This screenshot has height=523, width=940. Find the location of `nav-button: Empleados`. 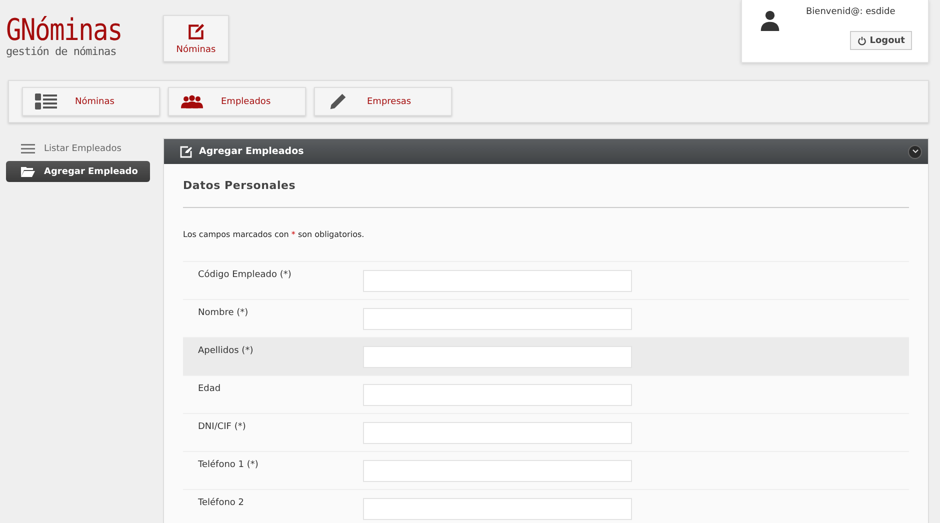

nav-button: Empleados is located at coordinates (237, 101).